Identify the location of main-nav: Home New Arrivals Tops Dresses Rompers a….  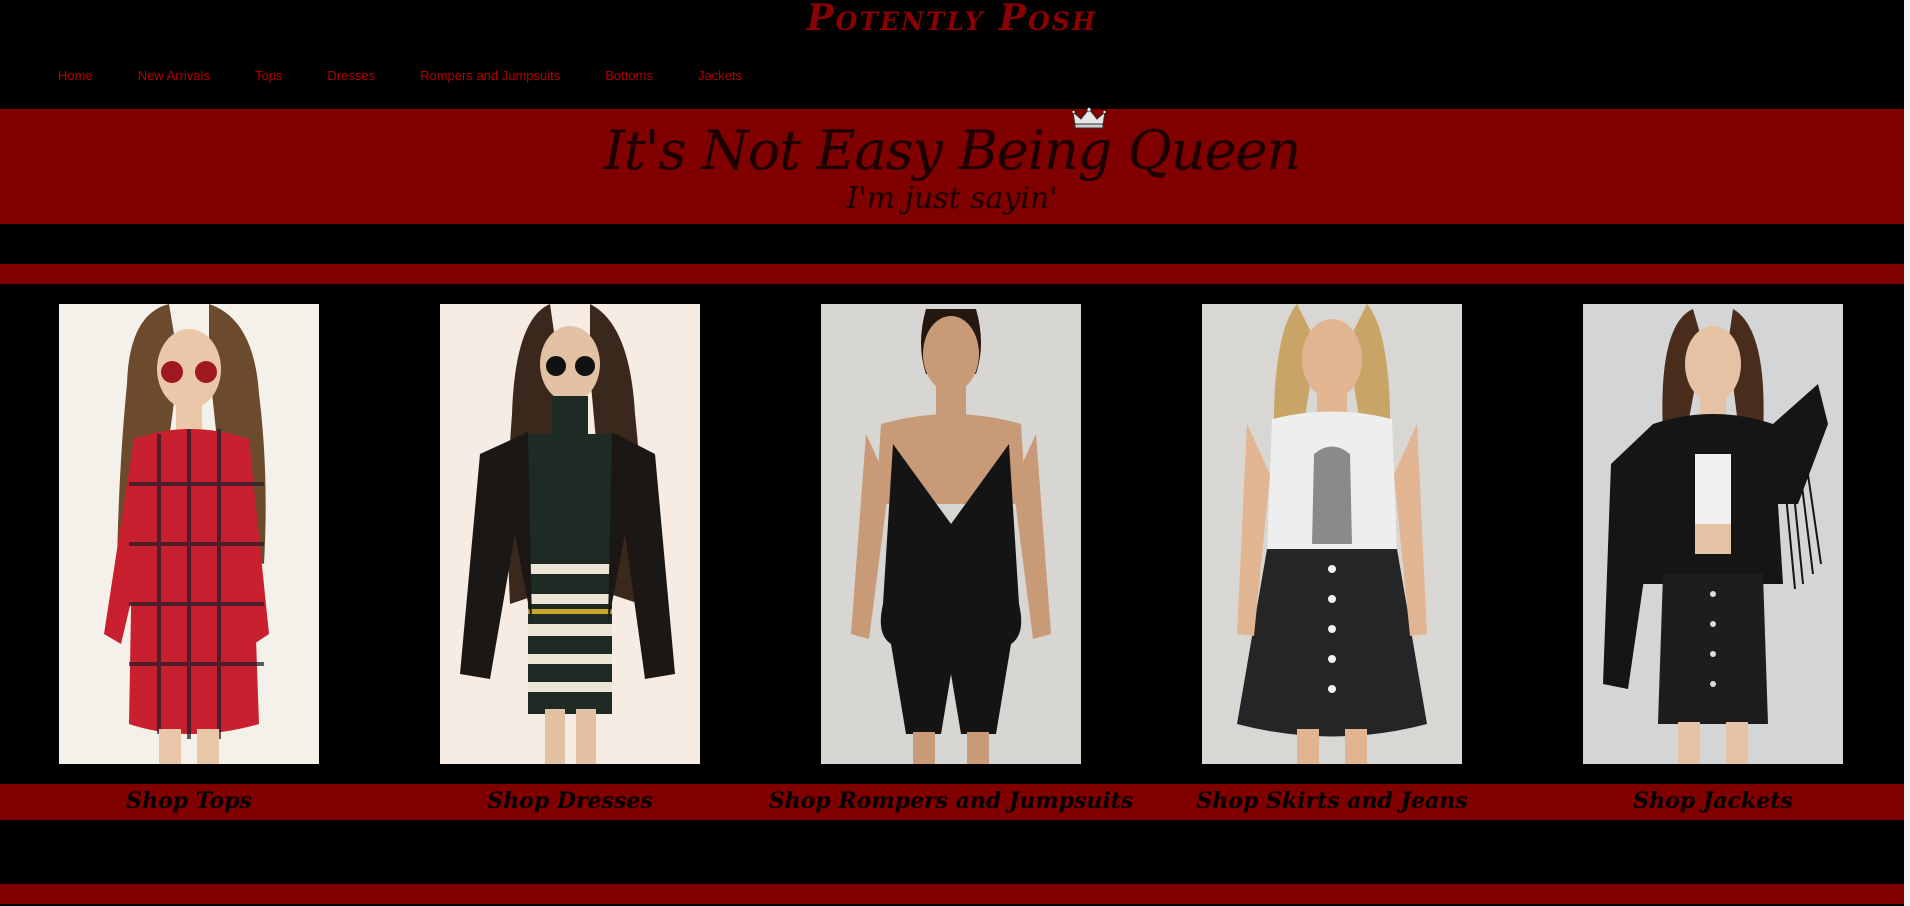
(400, 76).